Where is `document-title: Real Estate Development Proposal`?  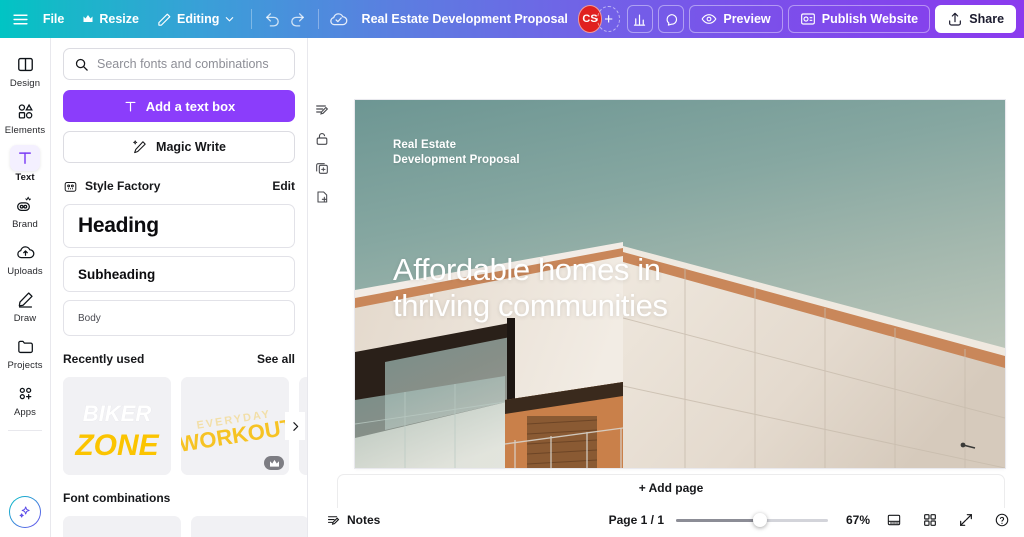 document-title: Real Estate Development Proposal is located at coordinates (465, 19).